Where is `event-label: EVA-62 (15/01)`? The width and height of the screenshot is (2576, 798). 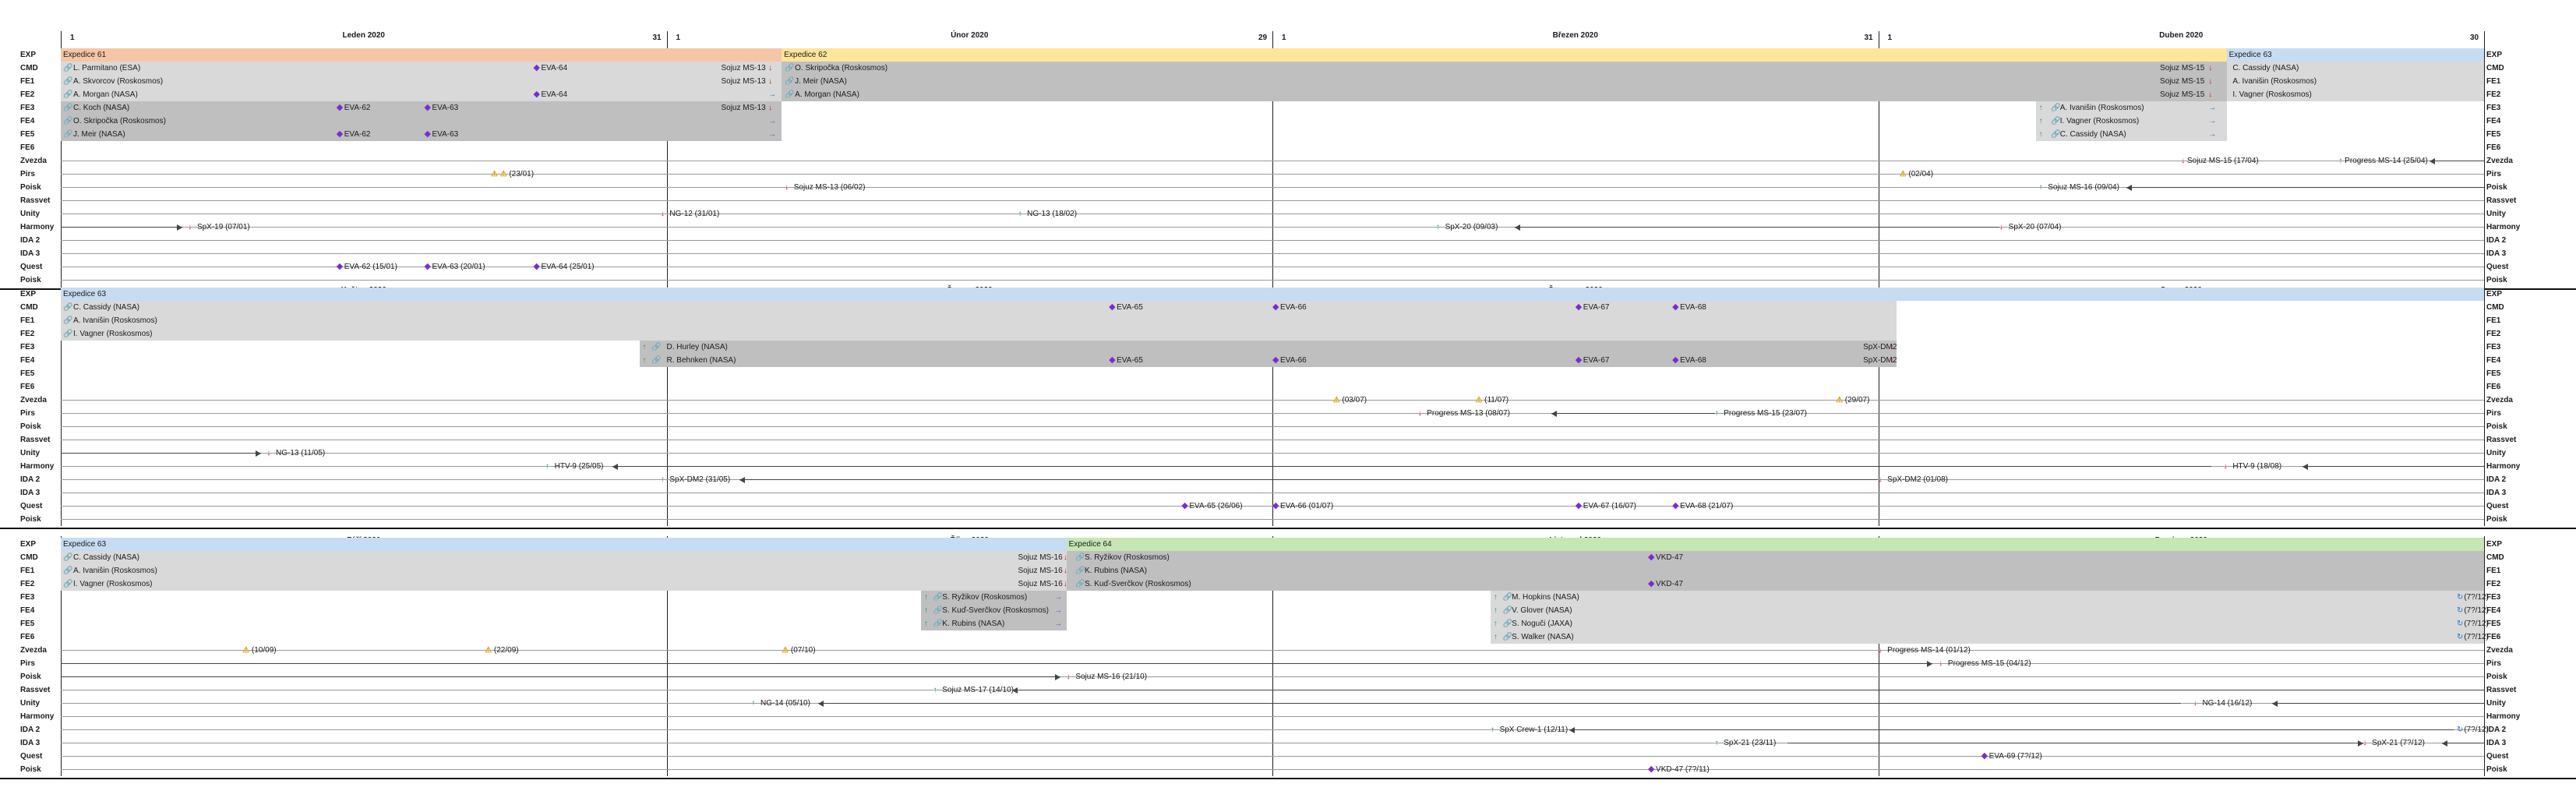
event-label: EVA-62 (15/01) is located at coordinates (370, 267).